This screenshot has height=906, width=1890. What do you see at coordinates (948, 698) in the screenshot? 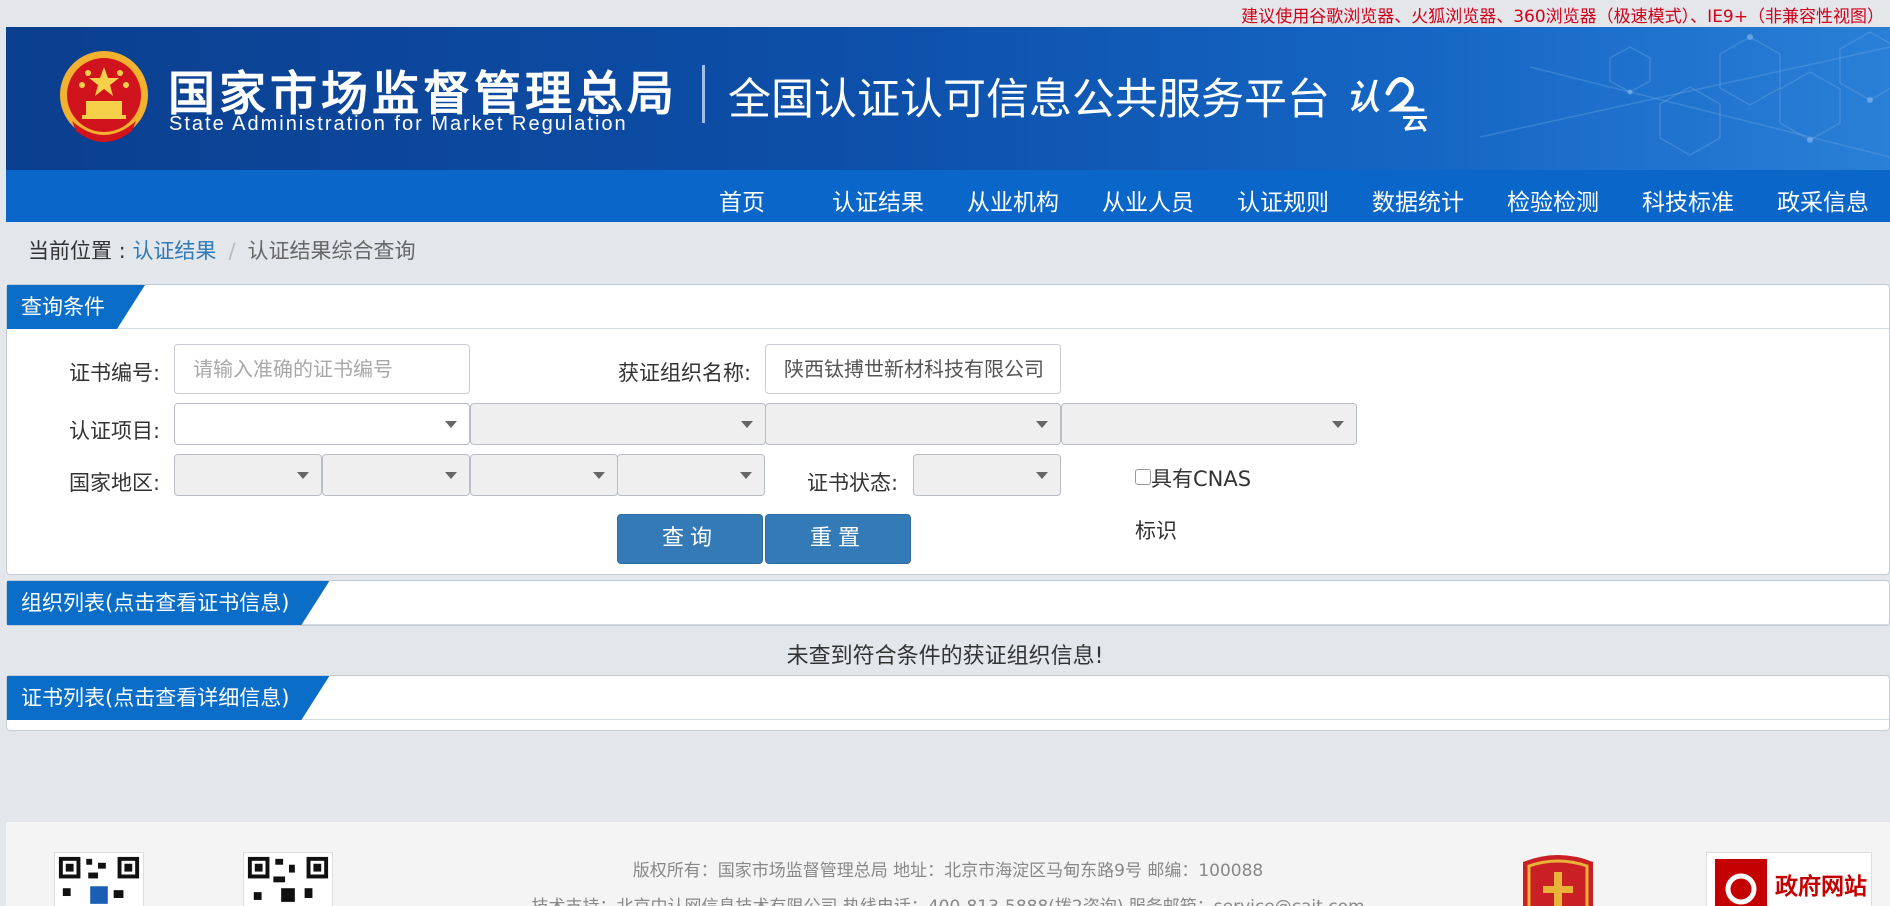
I see `cert-list-header: 证书列表(点击查看详细信息)` at bounding box center [948, 698].